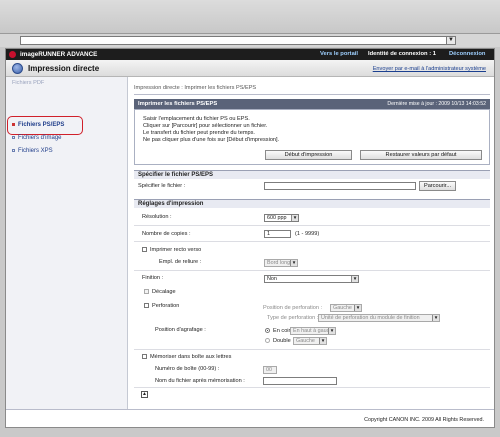  I want to click on address-row: ▼, so click(250, 40).